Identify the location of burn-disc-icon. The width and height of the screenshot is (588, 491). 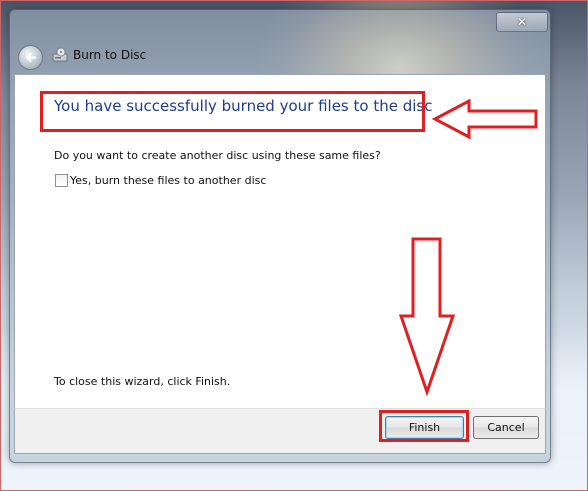
(60, 54).